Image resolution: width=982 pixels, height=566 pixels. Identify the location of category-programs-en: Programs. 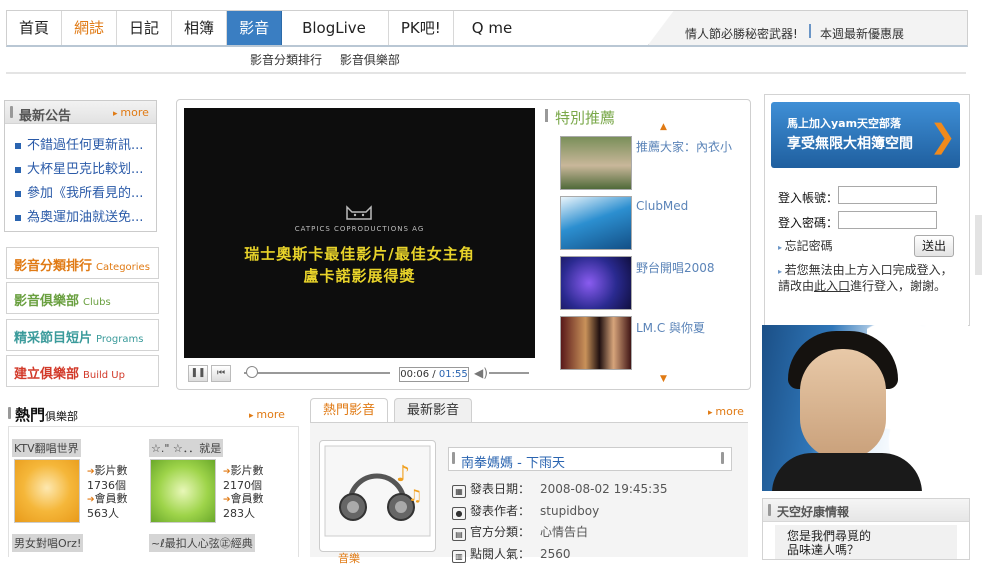
(120, 339).